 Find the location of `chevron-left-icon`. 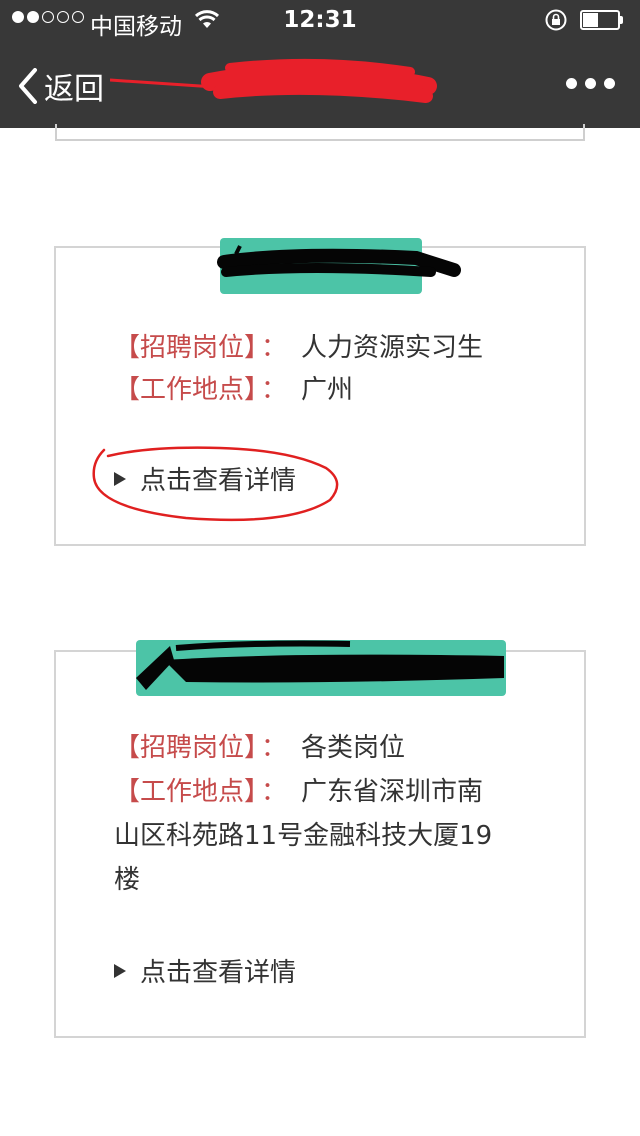

chevron-left-icon is located at coordinates (28, 86).